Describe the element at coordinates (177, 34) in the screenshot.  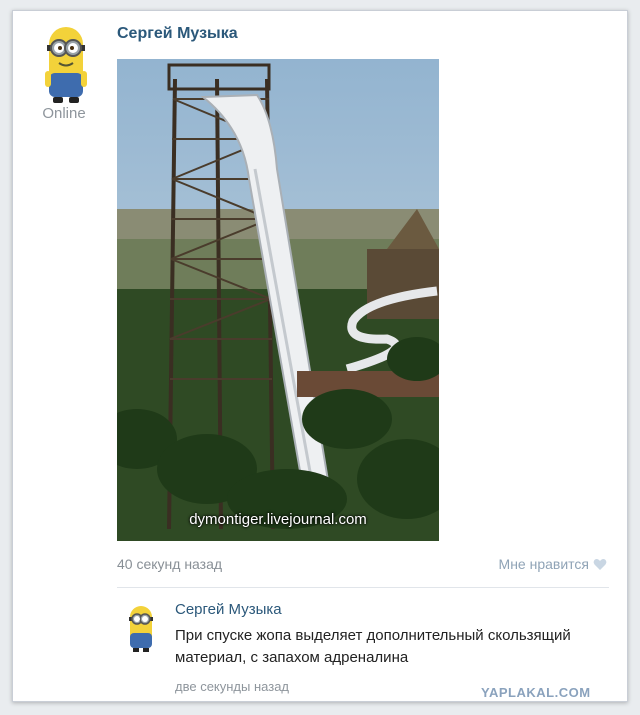
I see `post-author-name: Сергей Музыка` at that location.